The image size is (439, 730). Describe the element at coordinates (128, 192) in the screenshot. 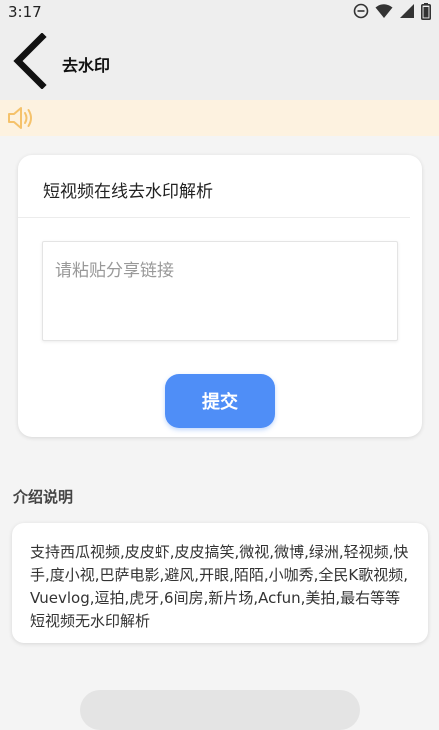

I see `card-title: 短视频在线去水印解析` at that location.